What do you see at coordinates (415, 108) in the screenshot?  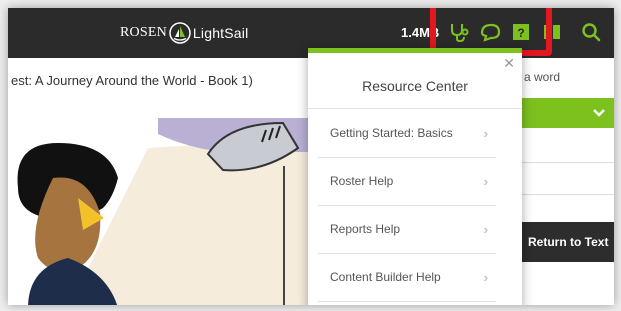 I see `popup-divider` at bounding box center [415, 108].